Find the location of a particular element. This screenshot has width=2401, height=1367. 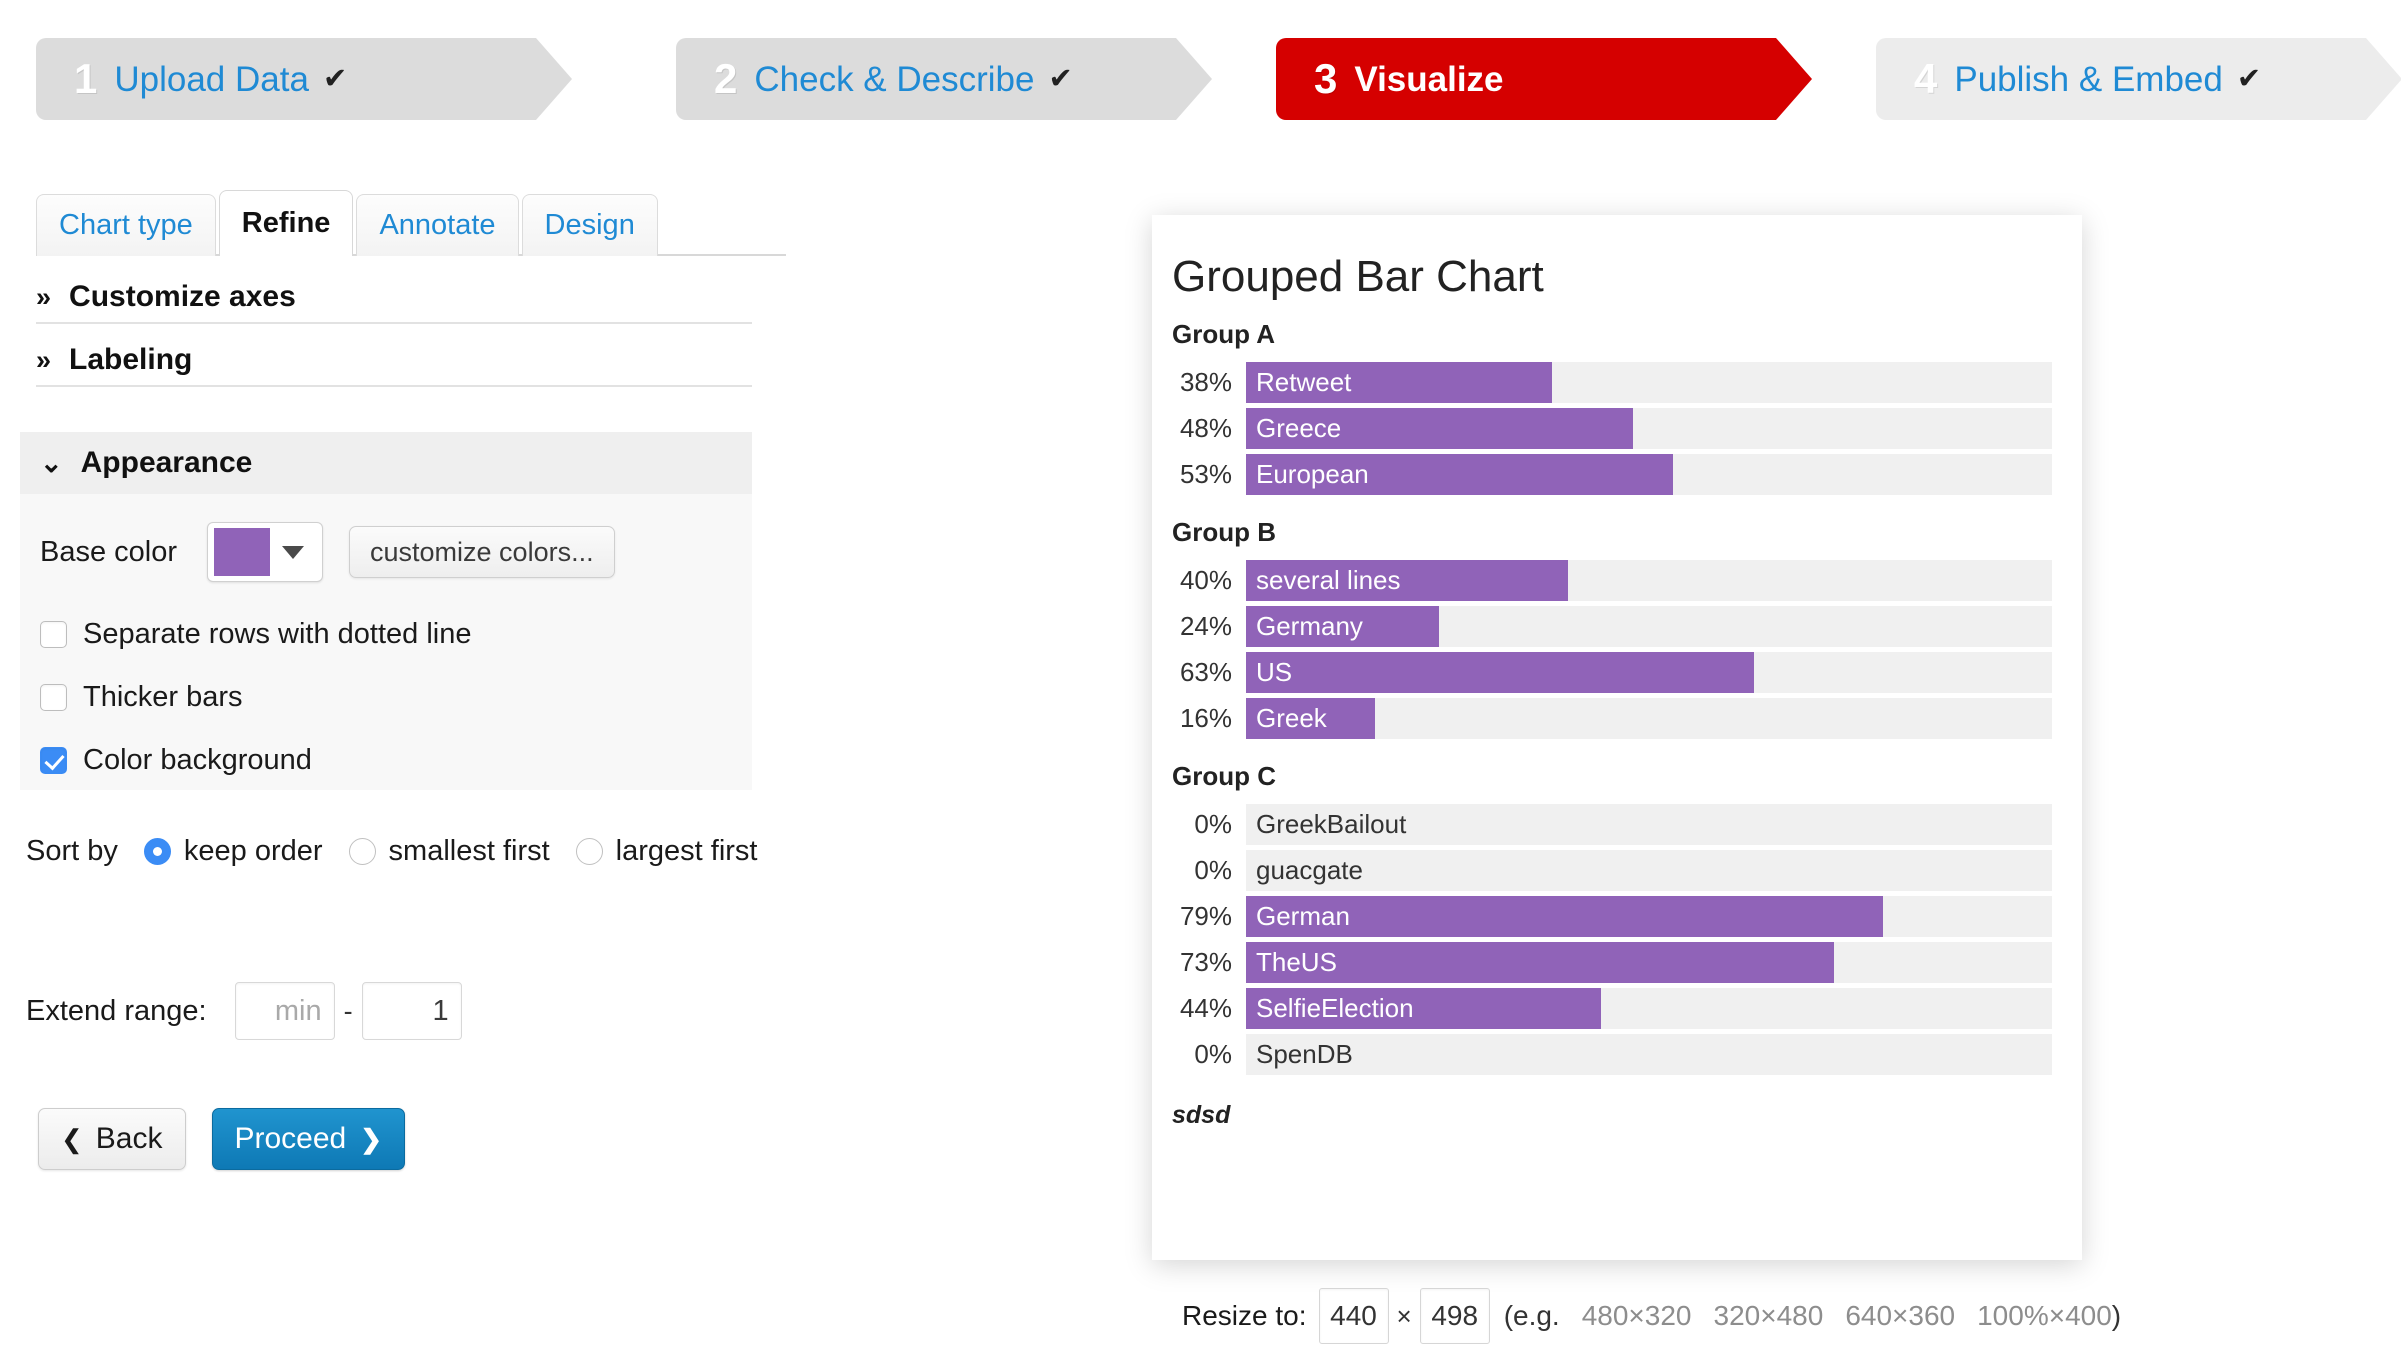

radio-largest-first: largest first is located at coordinates (666, 851).